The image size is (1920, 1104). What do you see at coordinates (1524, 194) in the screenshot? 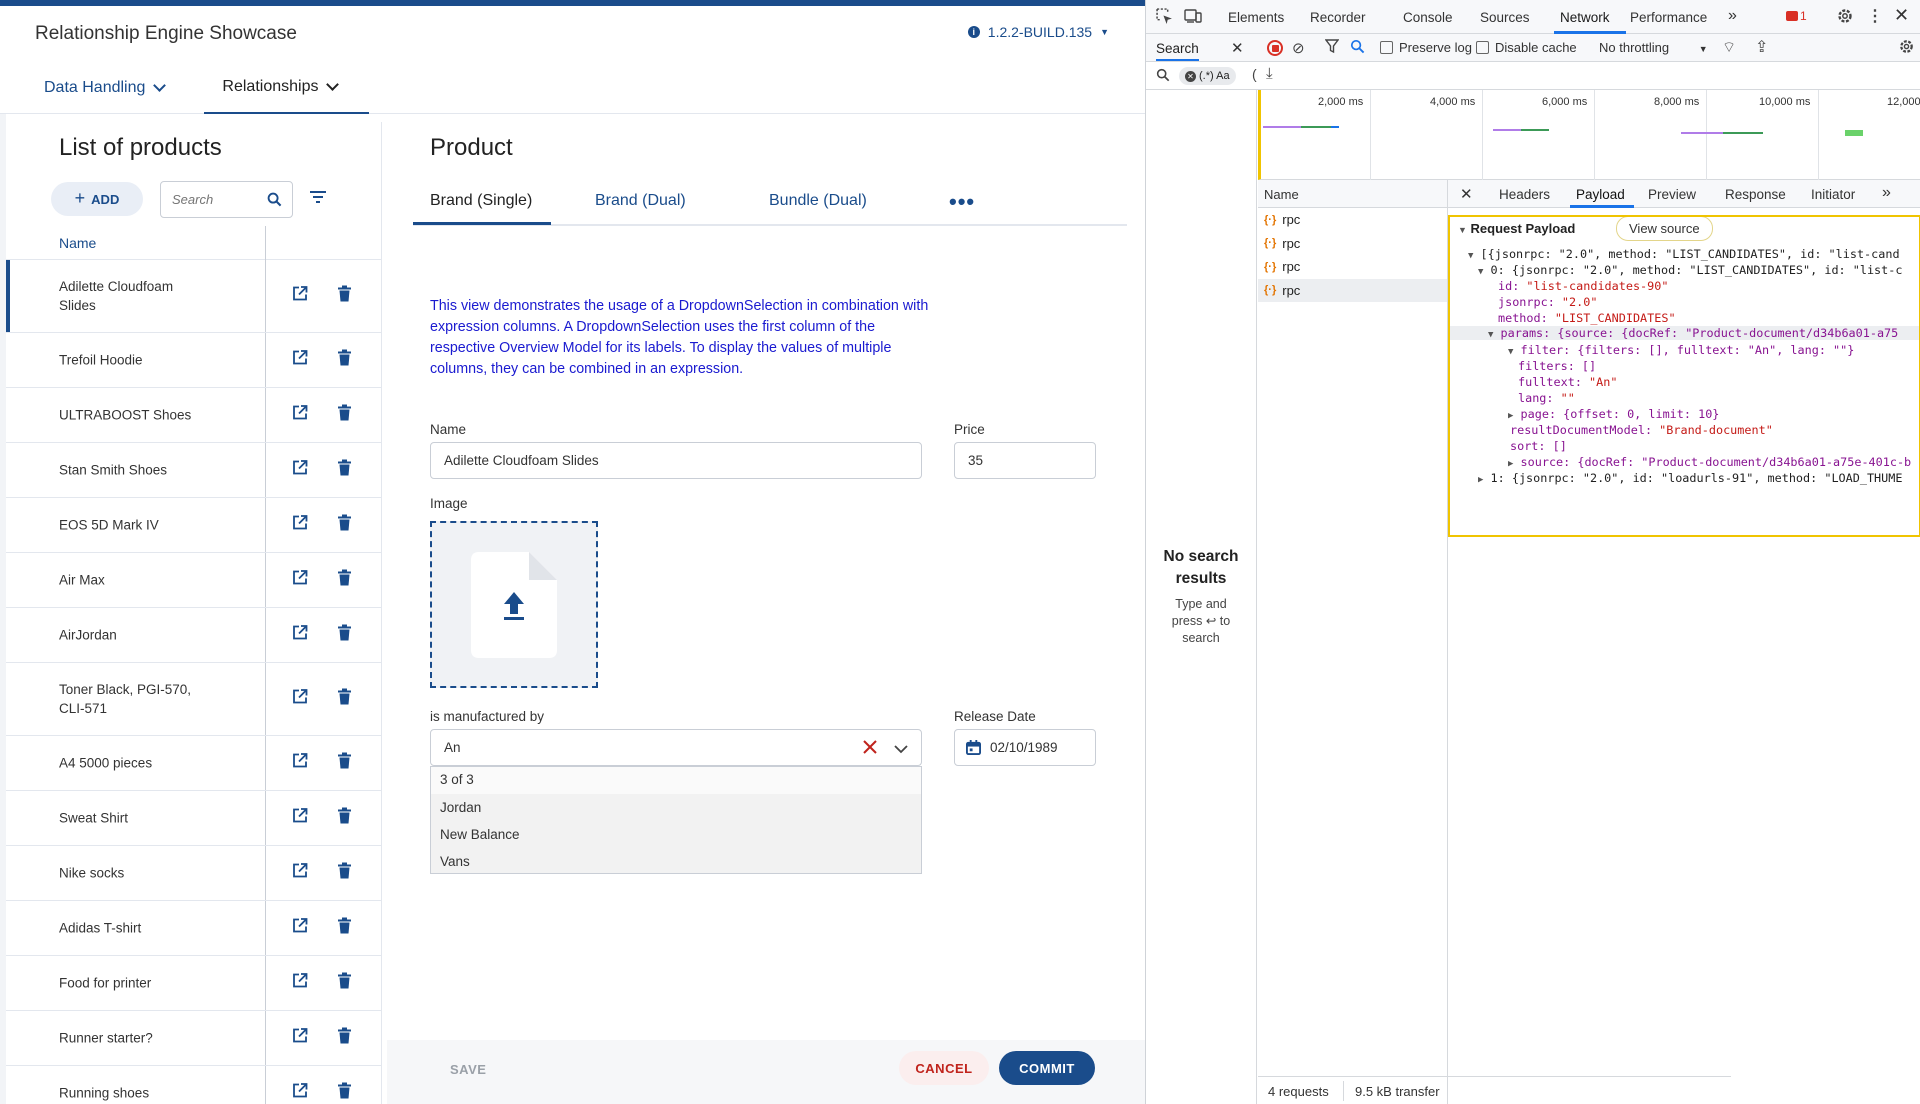
I see `tab-headers: Headers` at bounding box center [1524, 194].